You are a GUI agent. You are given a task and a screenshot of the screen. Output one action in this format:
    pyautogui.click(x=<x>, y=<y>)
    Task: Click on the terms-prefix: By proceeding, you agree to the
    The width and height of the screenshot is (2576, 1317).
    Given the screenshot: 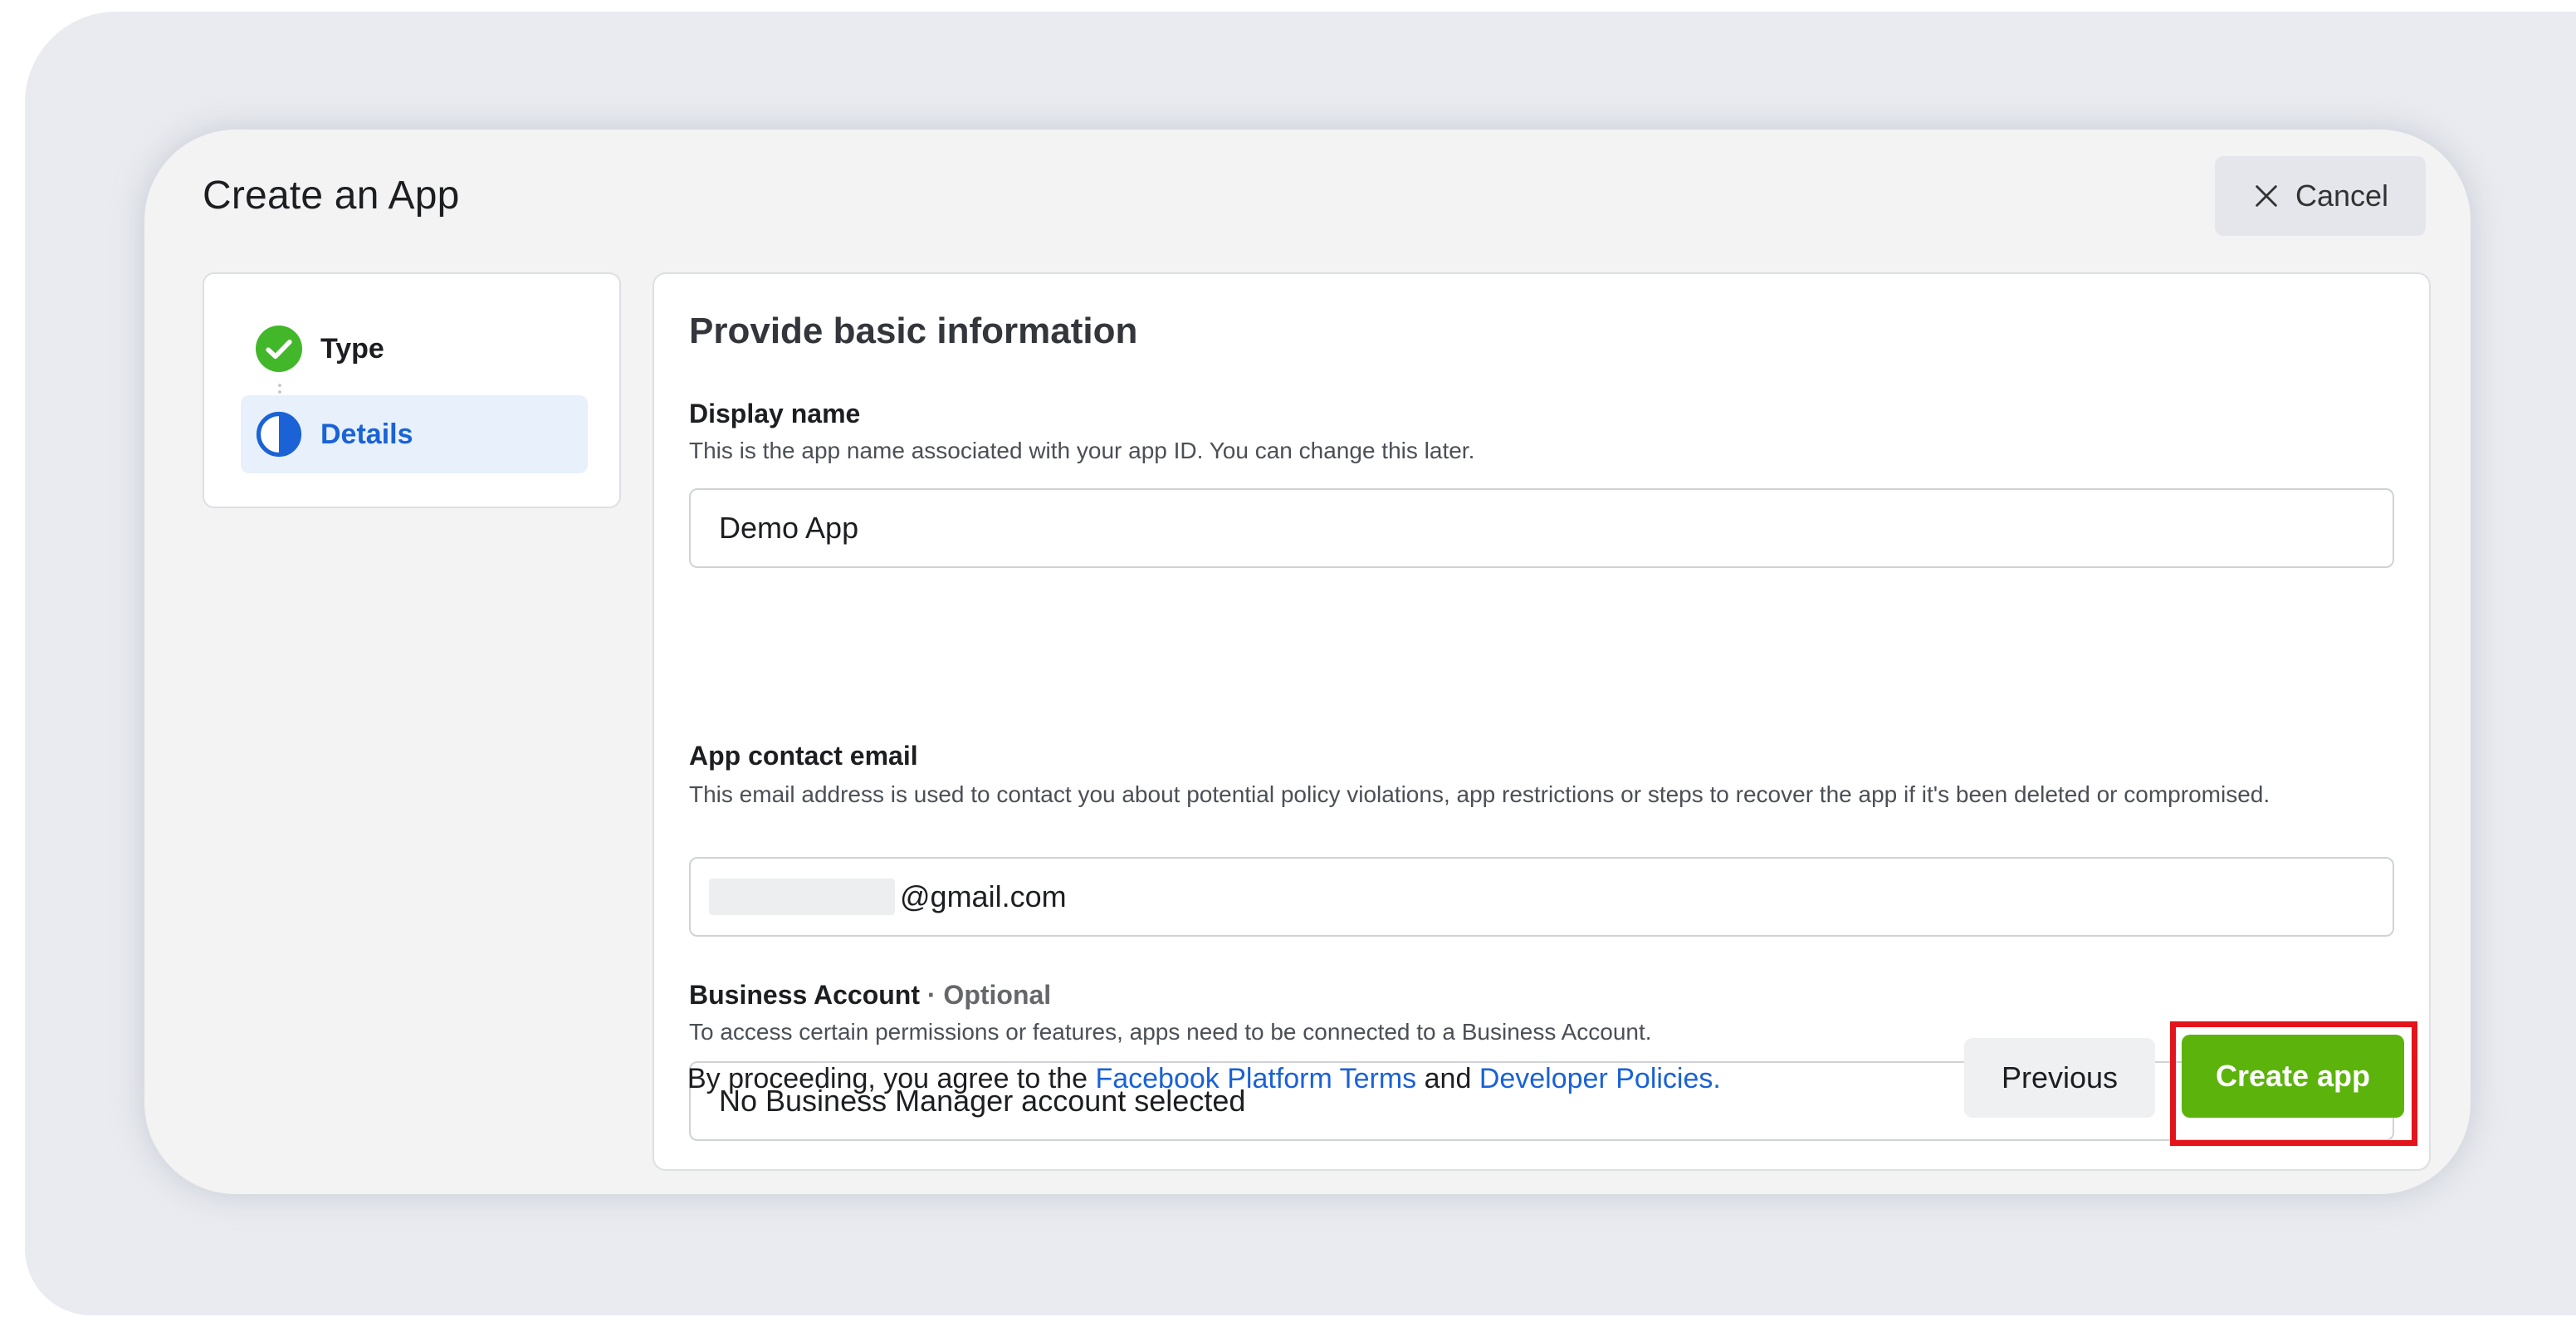 What is the action you would take?
    pyautogui.click(x=891, y=1078)
    